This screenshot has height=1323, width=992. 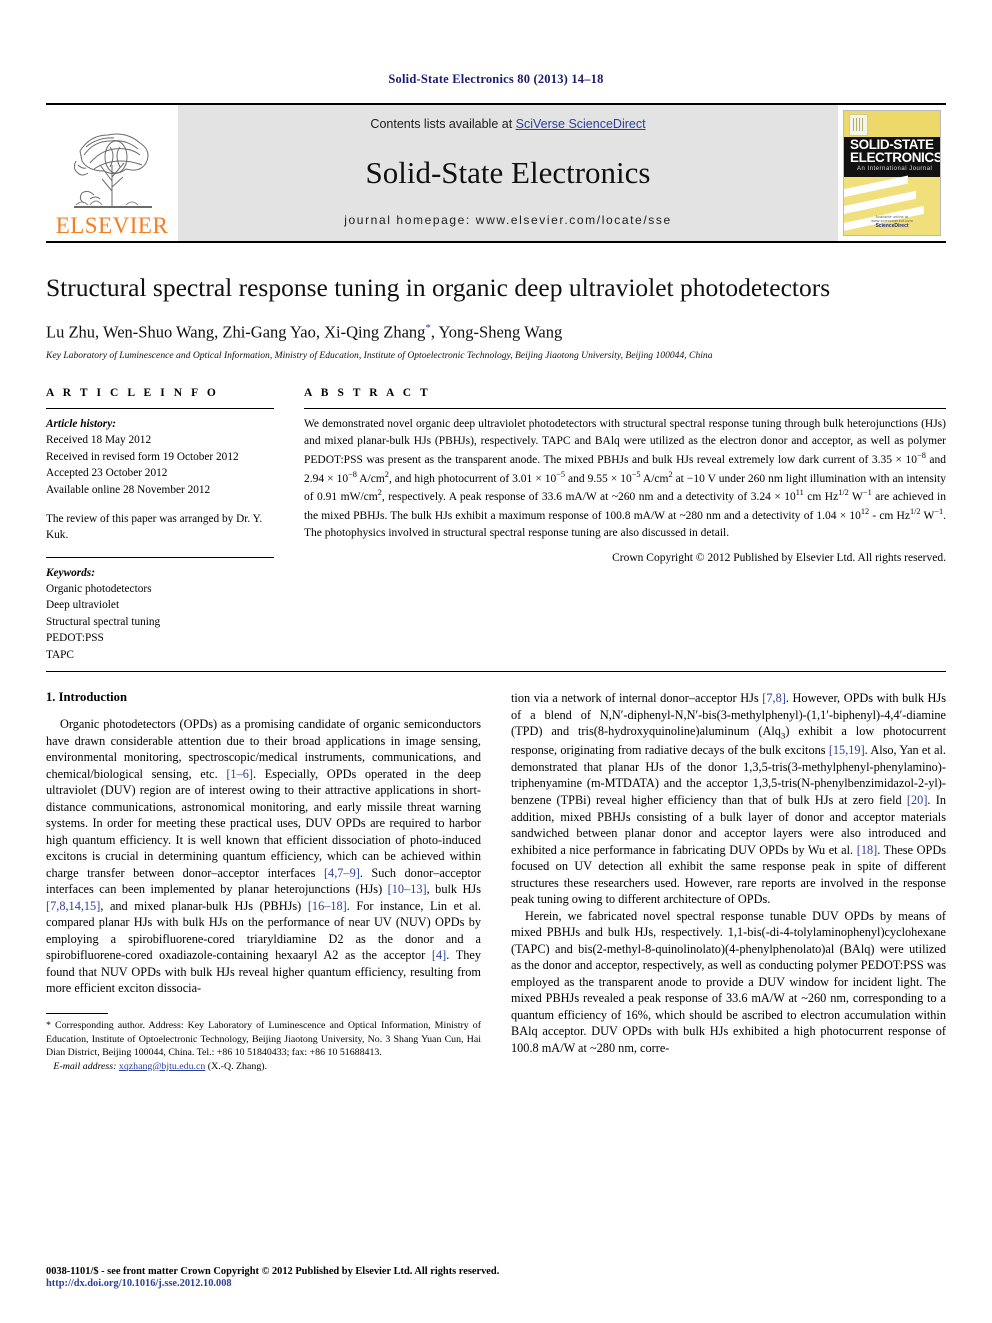 I want to click on cover-subtitle: An International Journal, so click(x=895, y=169).